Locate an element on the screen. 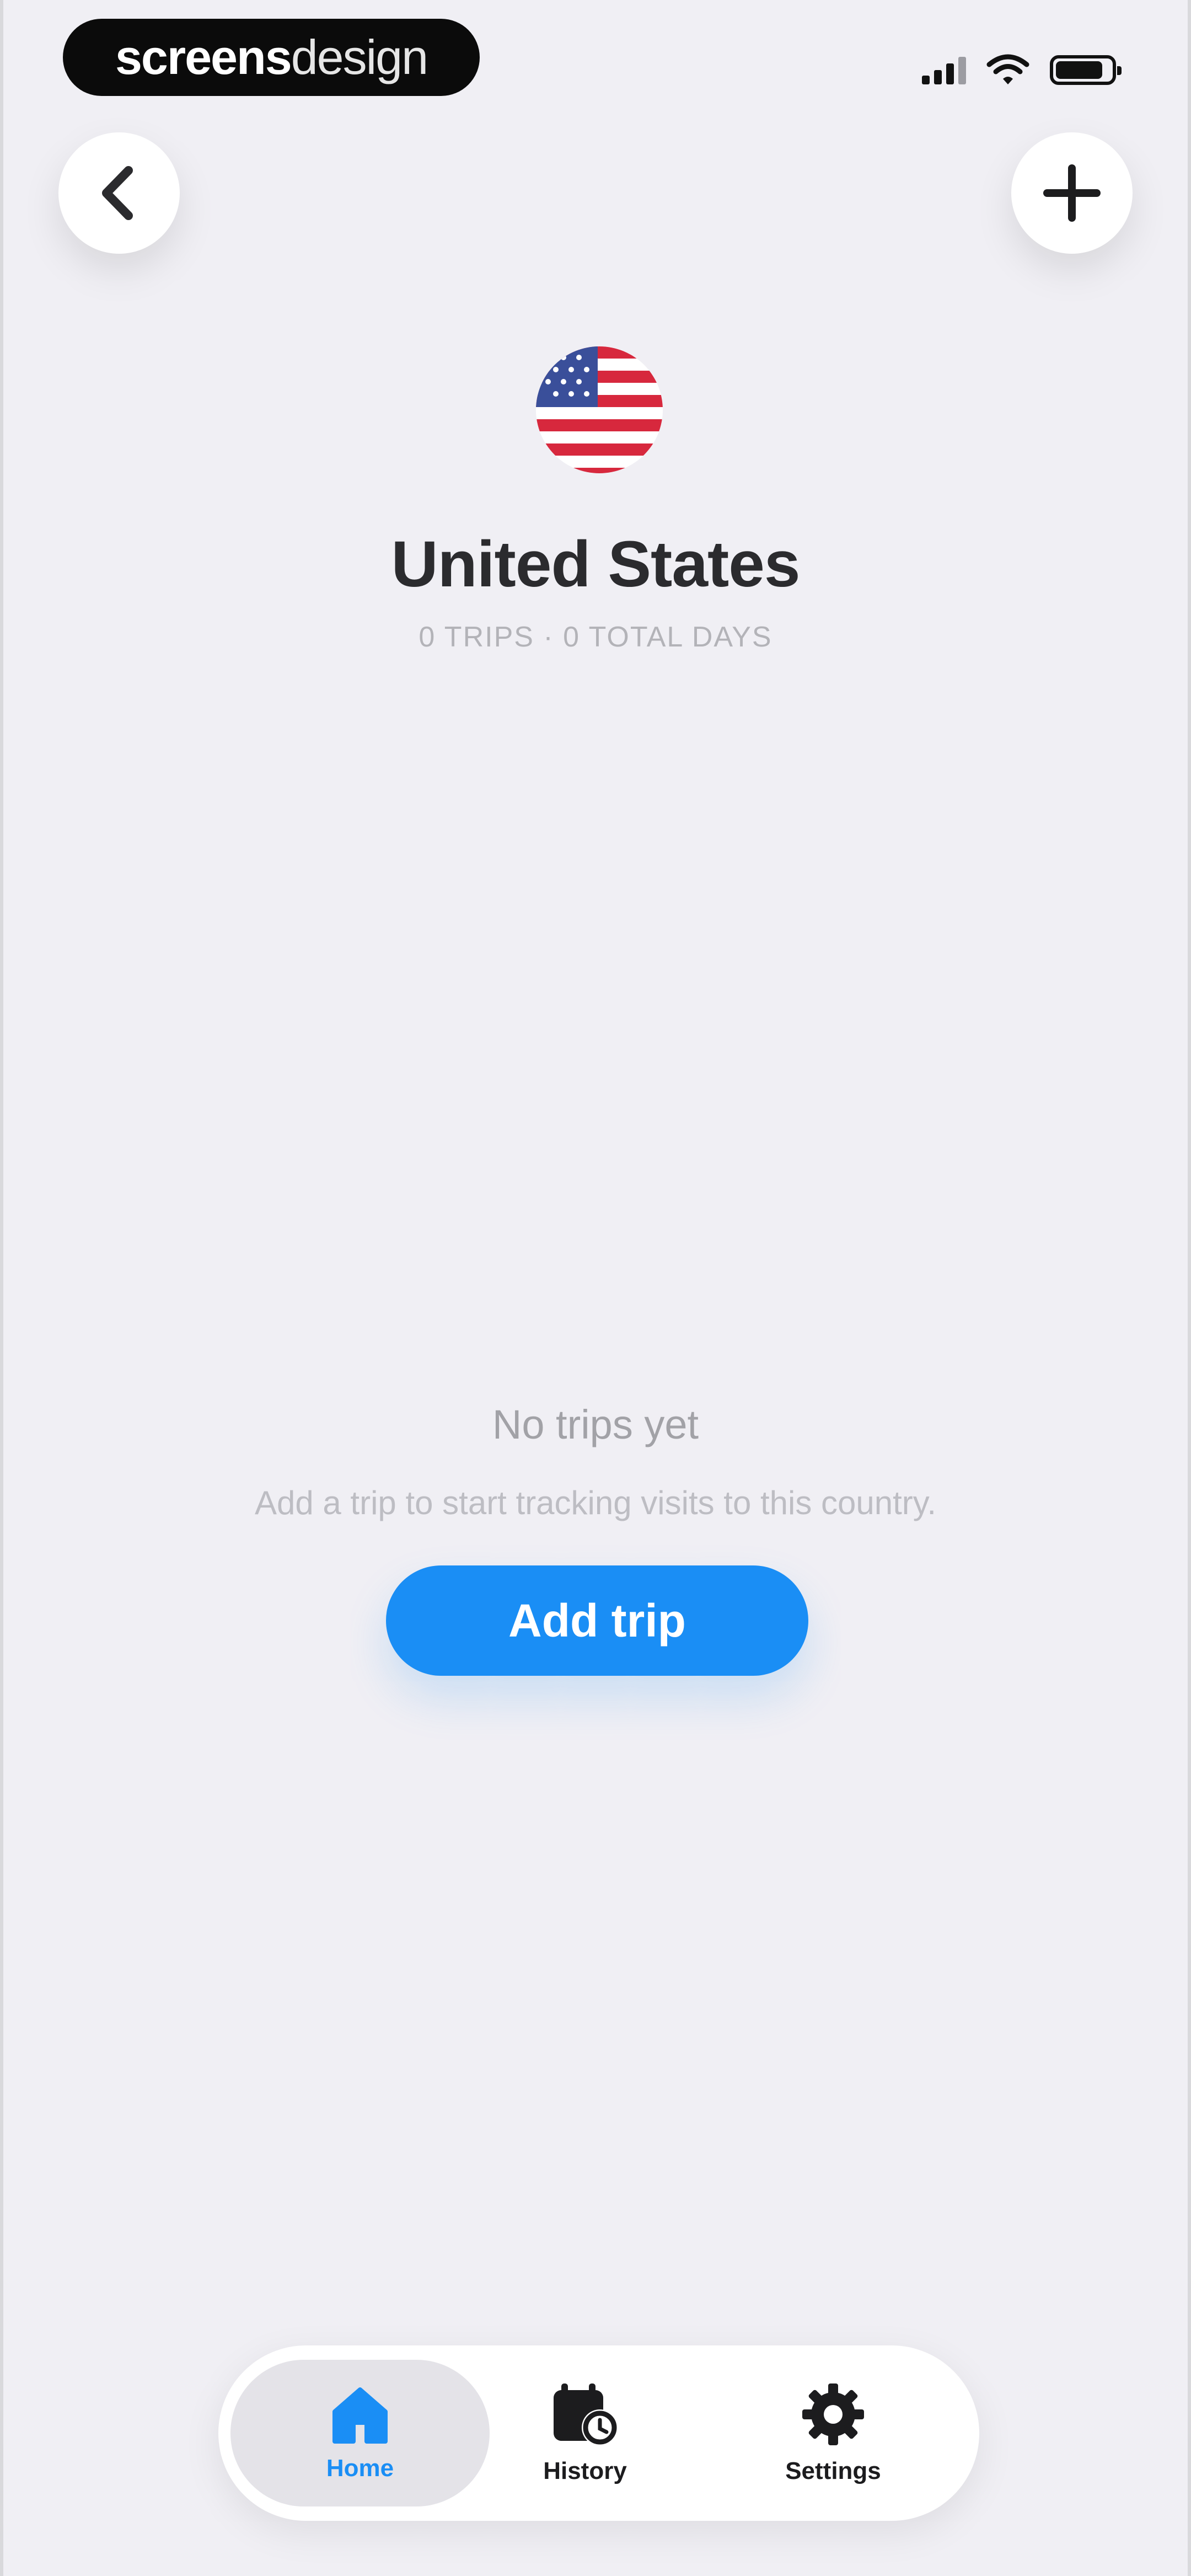  watermark-light-text: design is located at coordinates (359, 57).